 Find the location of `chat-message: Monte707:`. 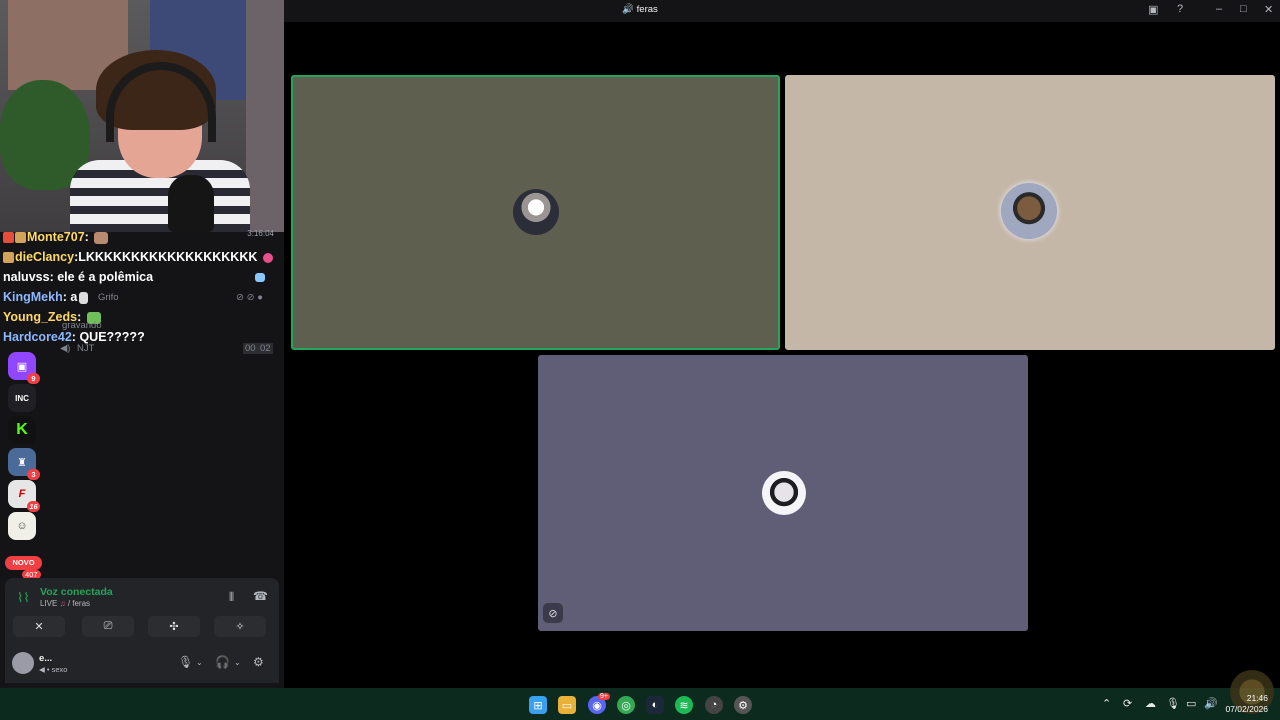

chat-message: Monte707: is located at coordinates (142, 238).